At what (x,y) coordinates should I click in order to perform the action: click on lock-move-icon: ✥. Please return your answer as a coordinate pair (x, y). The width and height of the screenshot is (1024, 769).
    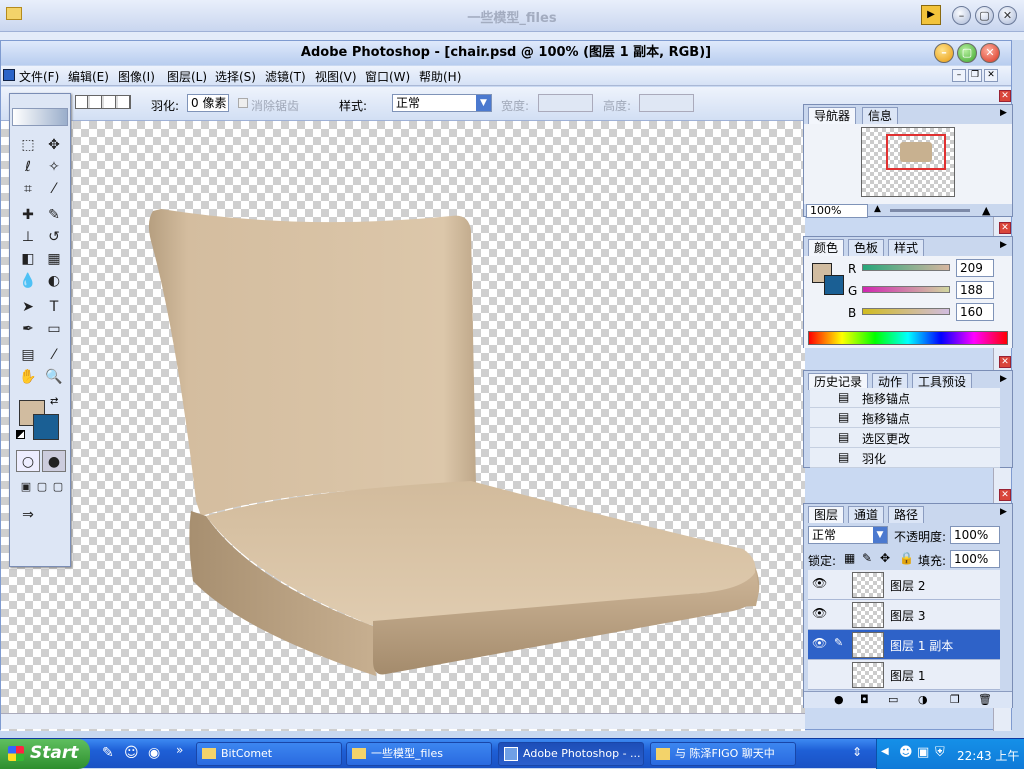
    Looking at the image, I should click on (885, 558).